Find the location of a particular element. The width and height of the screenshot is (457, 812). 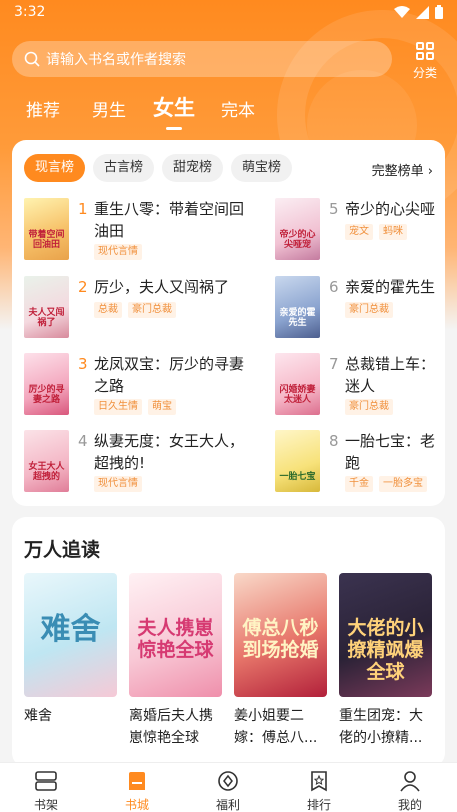

chip-ancient-romance: 古言榜 is located at coordinates (124, 168).